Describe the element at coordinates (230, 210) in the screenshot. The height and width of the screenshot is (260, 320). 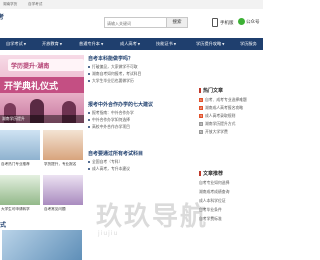
I see `recommended-article: 自考毕业条件` at that location.